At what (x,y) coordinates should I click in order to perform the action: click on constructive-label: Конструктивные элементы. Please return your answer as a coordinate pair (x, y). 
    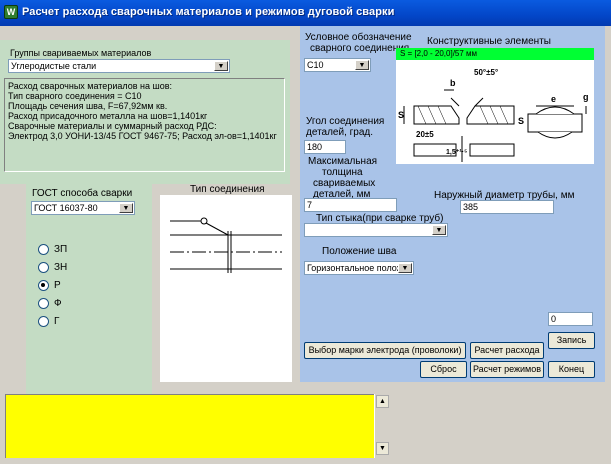
    Looking at the image, I should click on (489, 41).